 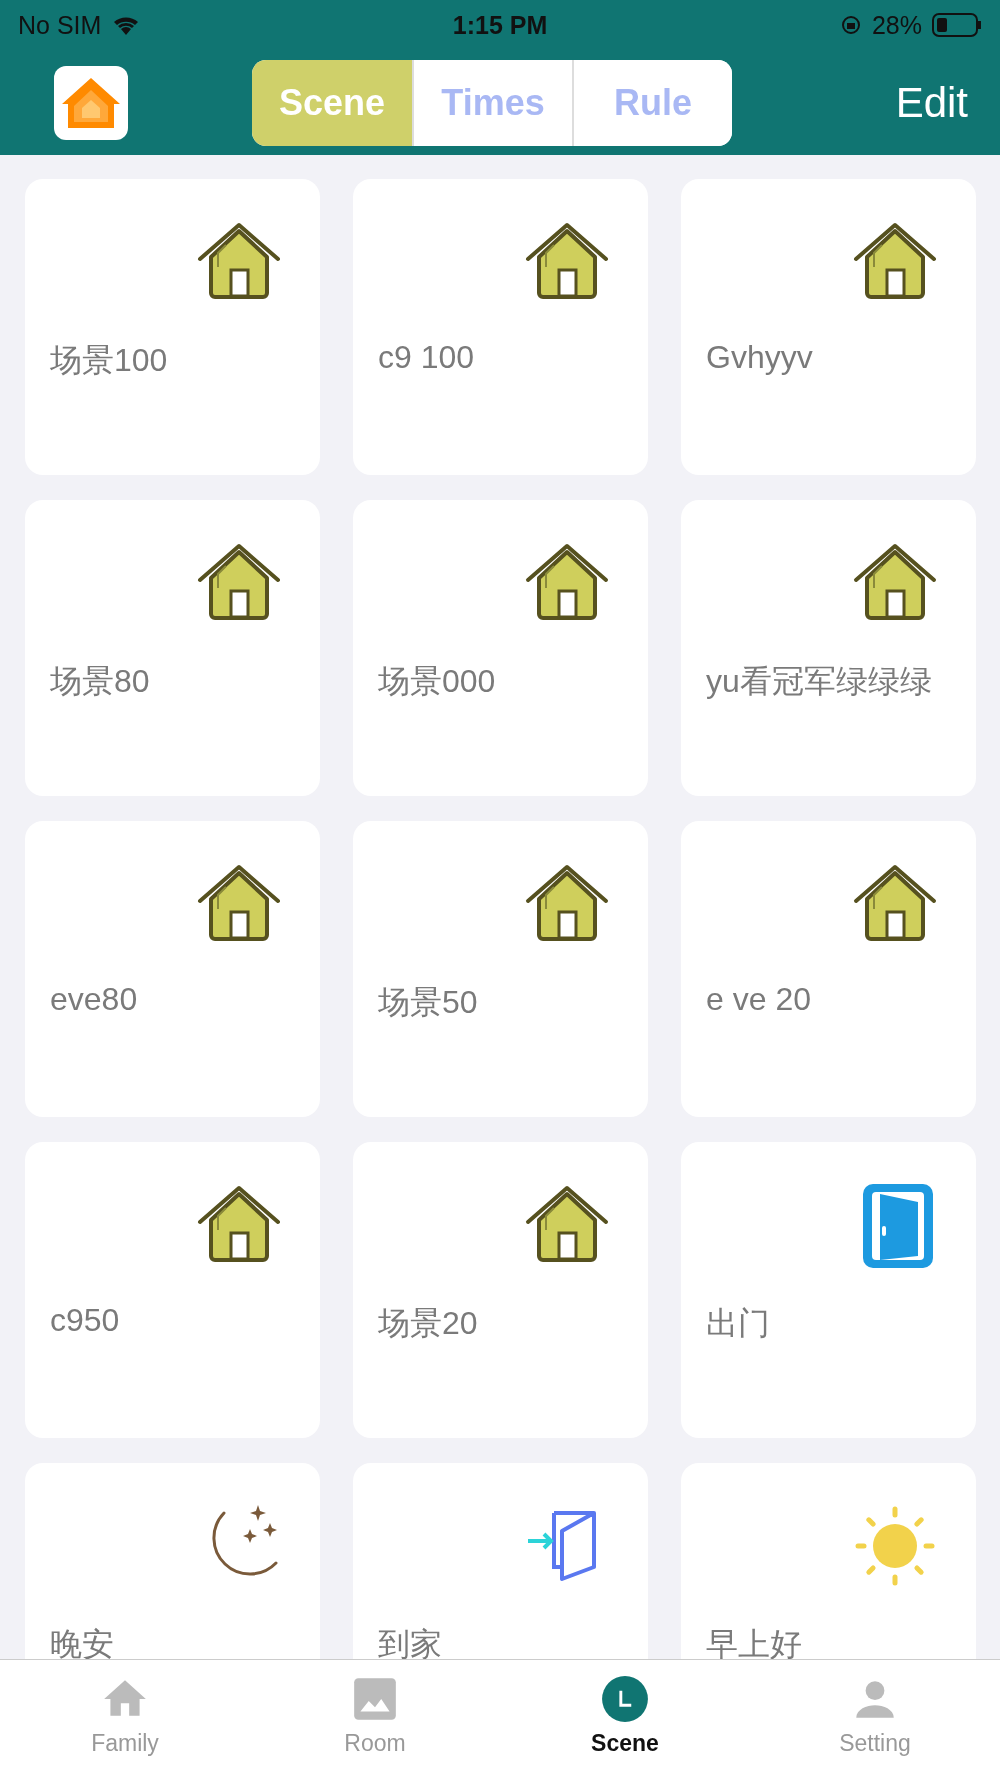 I want to click on tab-bar-item: Room, so click(x=375, y=1719).